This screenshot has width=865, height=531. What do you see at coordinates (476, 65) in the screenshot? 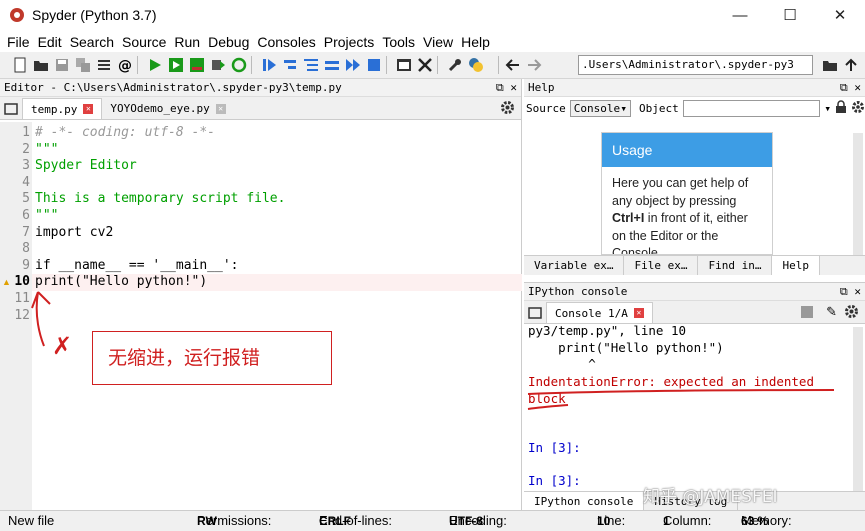
I see `python-path-icon` at bounding box center [476, 65].